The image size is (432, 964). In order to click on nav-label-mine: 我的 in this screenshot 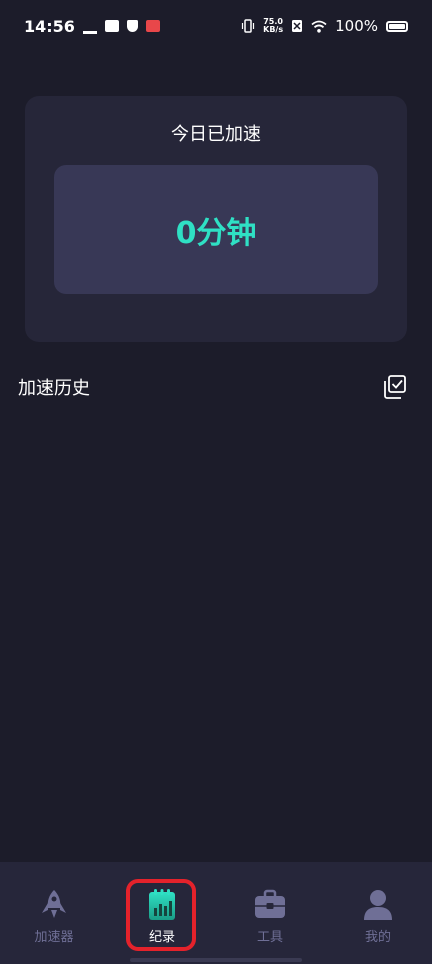, I will do `click(377, 937)`.